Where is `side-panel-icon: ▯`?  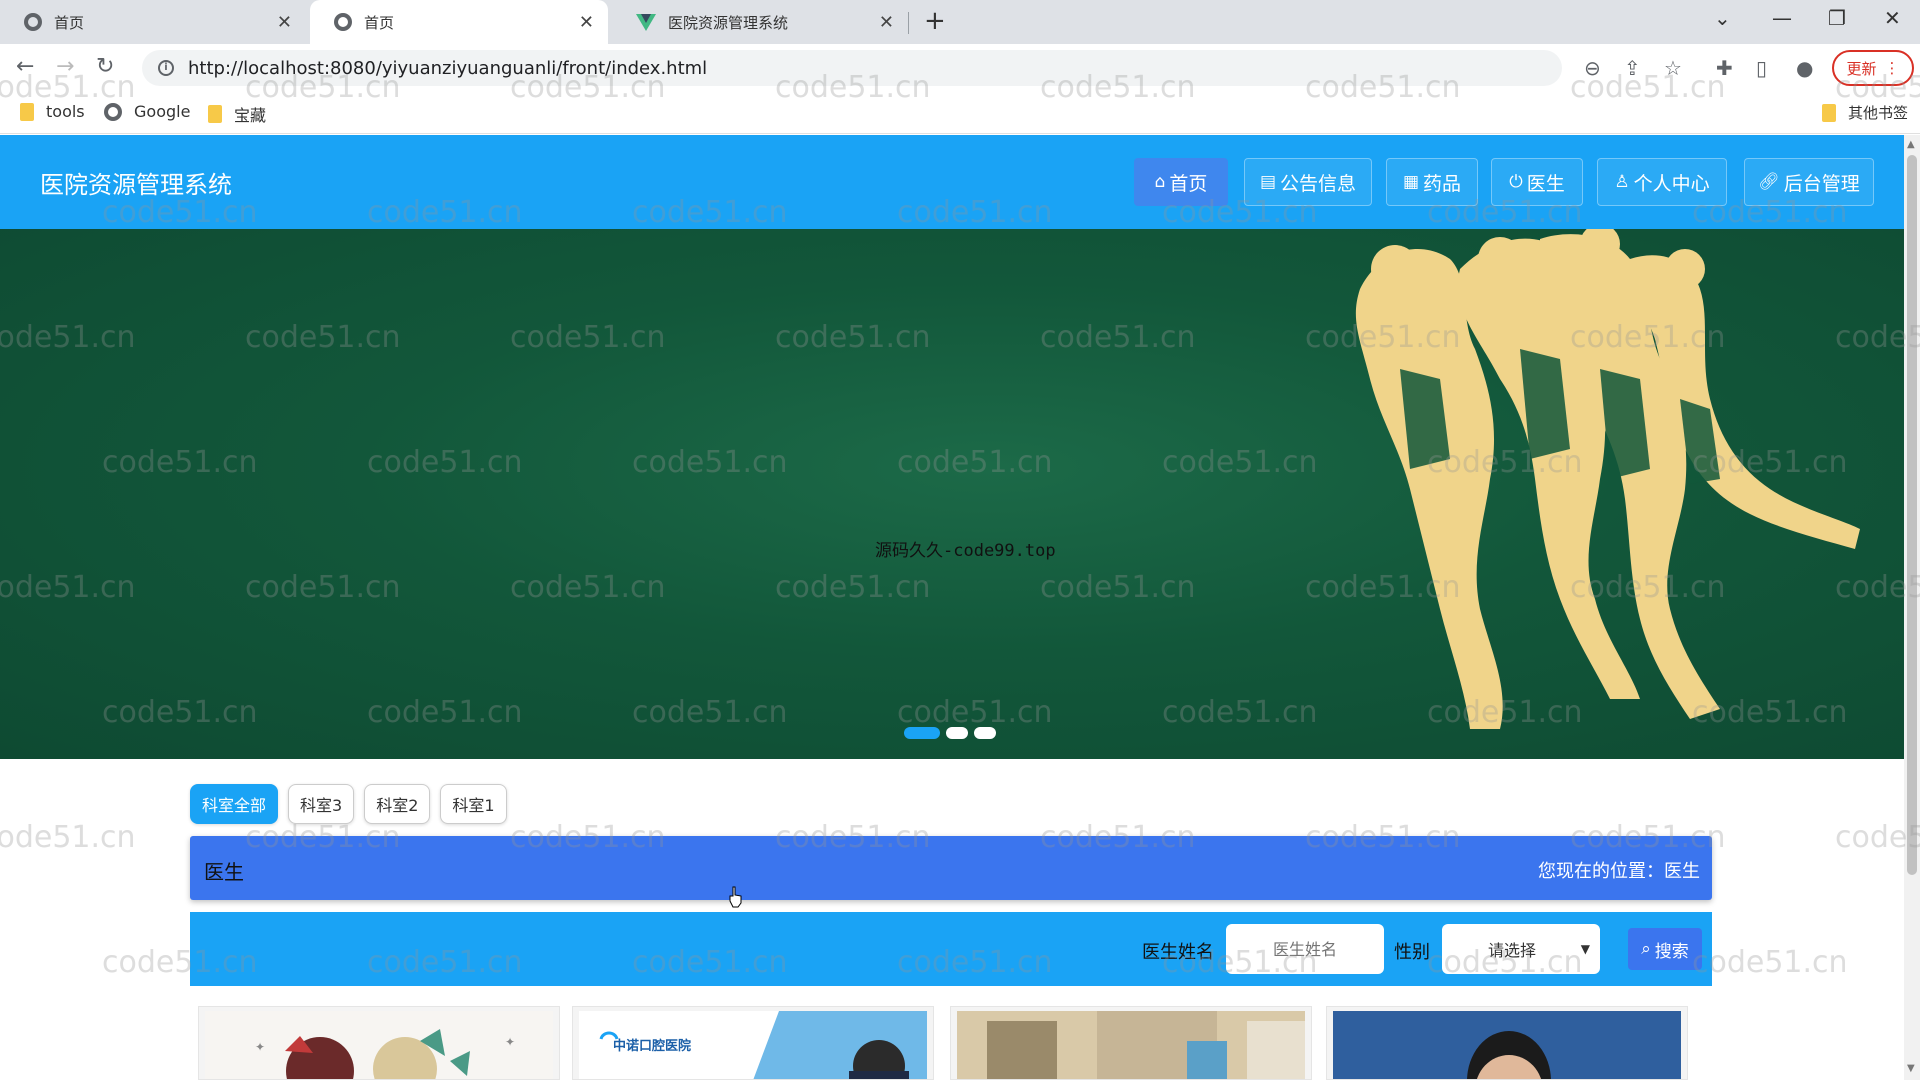
side-panel-icon: ▯ is located at coordinates (1761, 68).